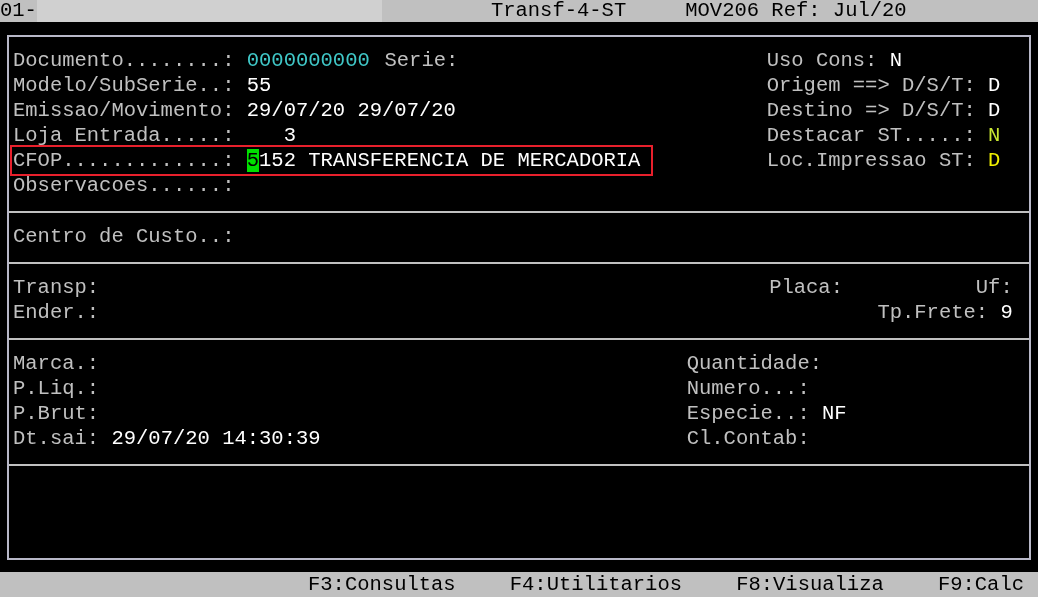  I want to click on field-label: Uf:, so click(994, 287).